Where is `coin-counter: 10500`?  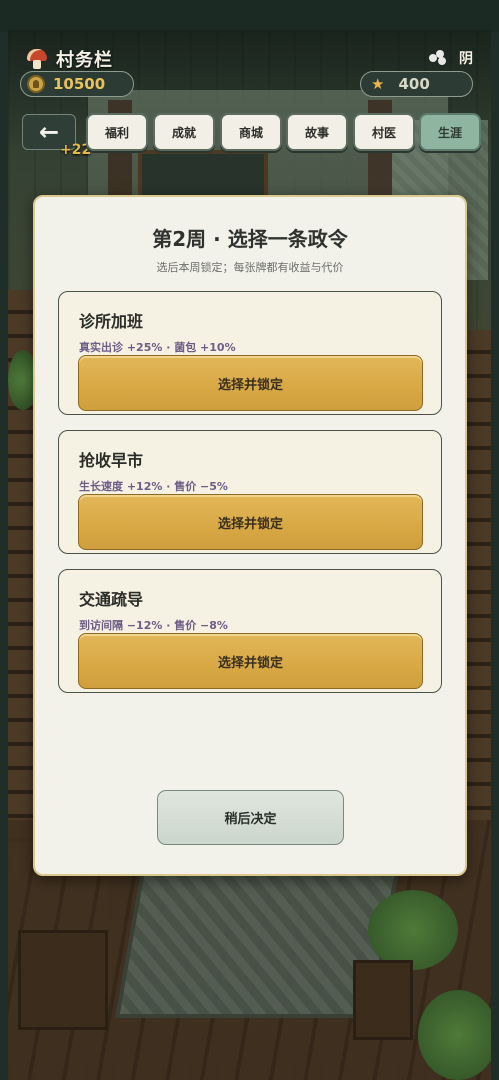
coin-counter: 10500 is located at coordinates (77, 84).